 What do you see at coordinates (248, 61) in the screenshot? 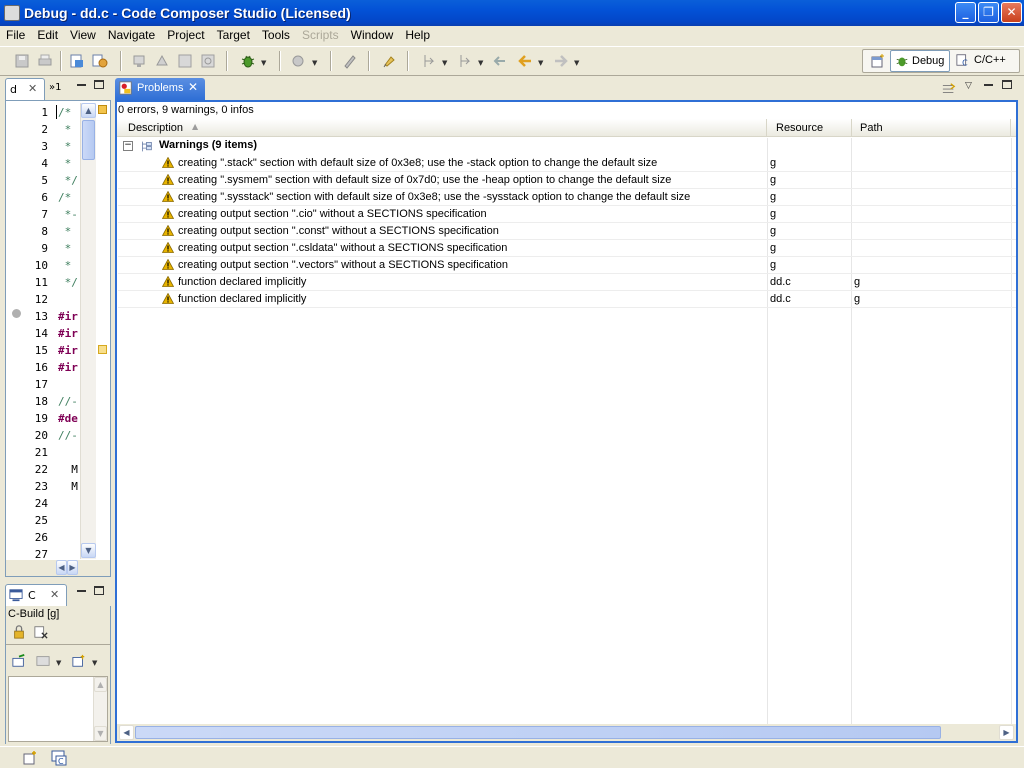
I see `debug-icon` at bounding box center [248, 61].